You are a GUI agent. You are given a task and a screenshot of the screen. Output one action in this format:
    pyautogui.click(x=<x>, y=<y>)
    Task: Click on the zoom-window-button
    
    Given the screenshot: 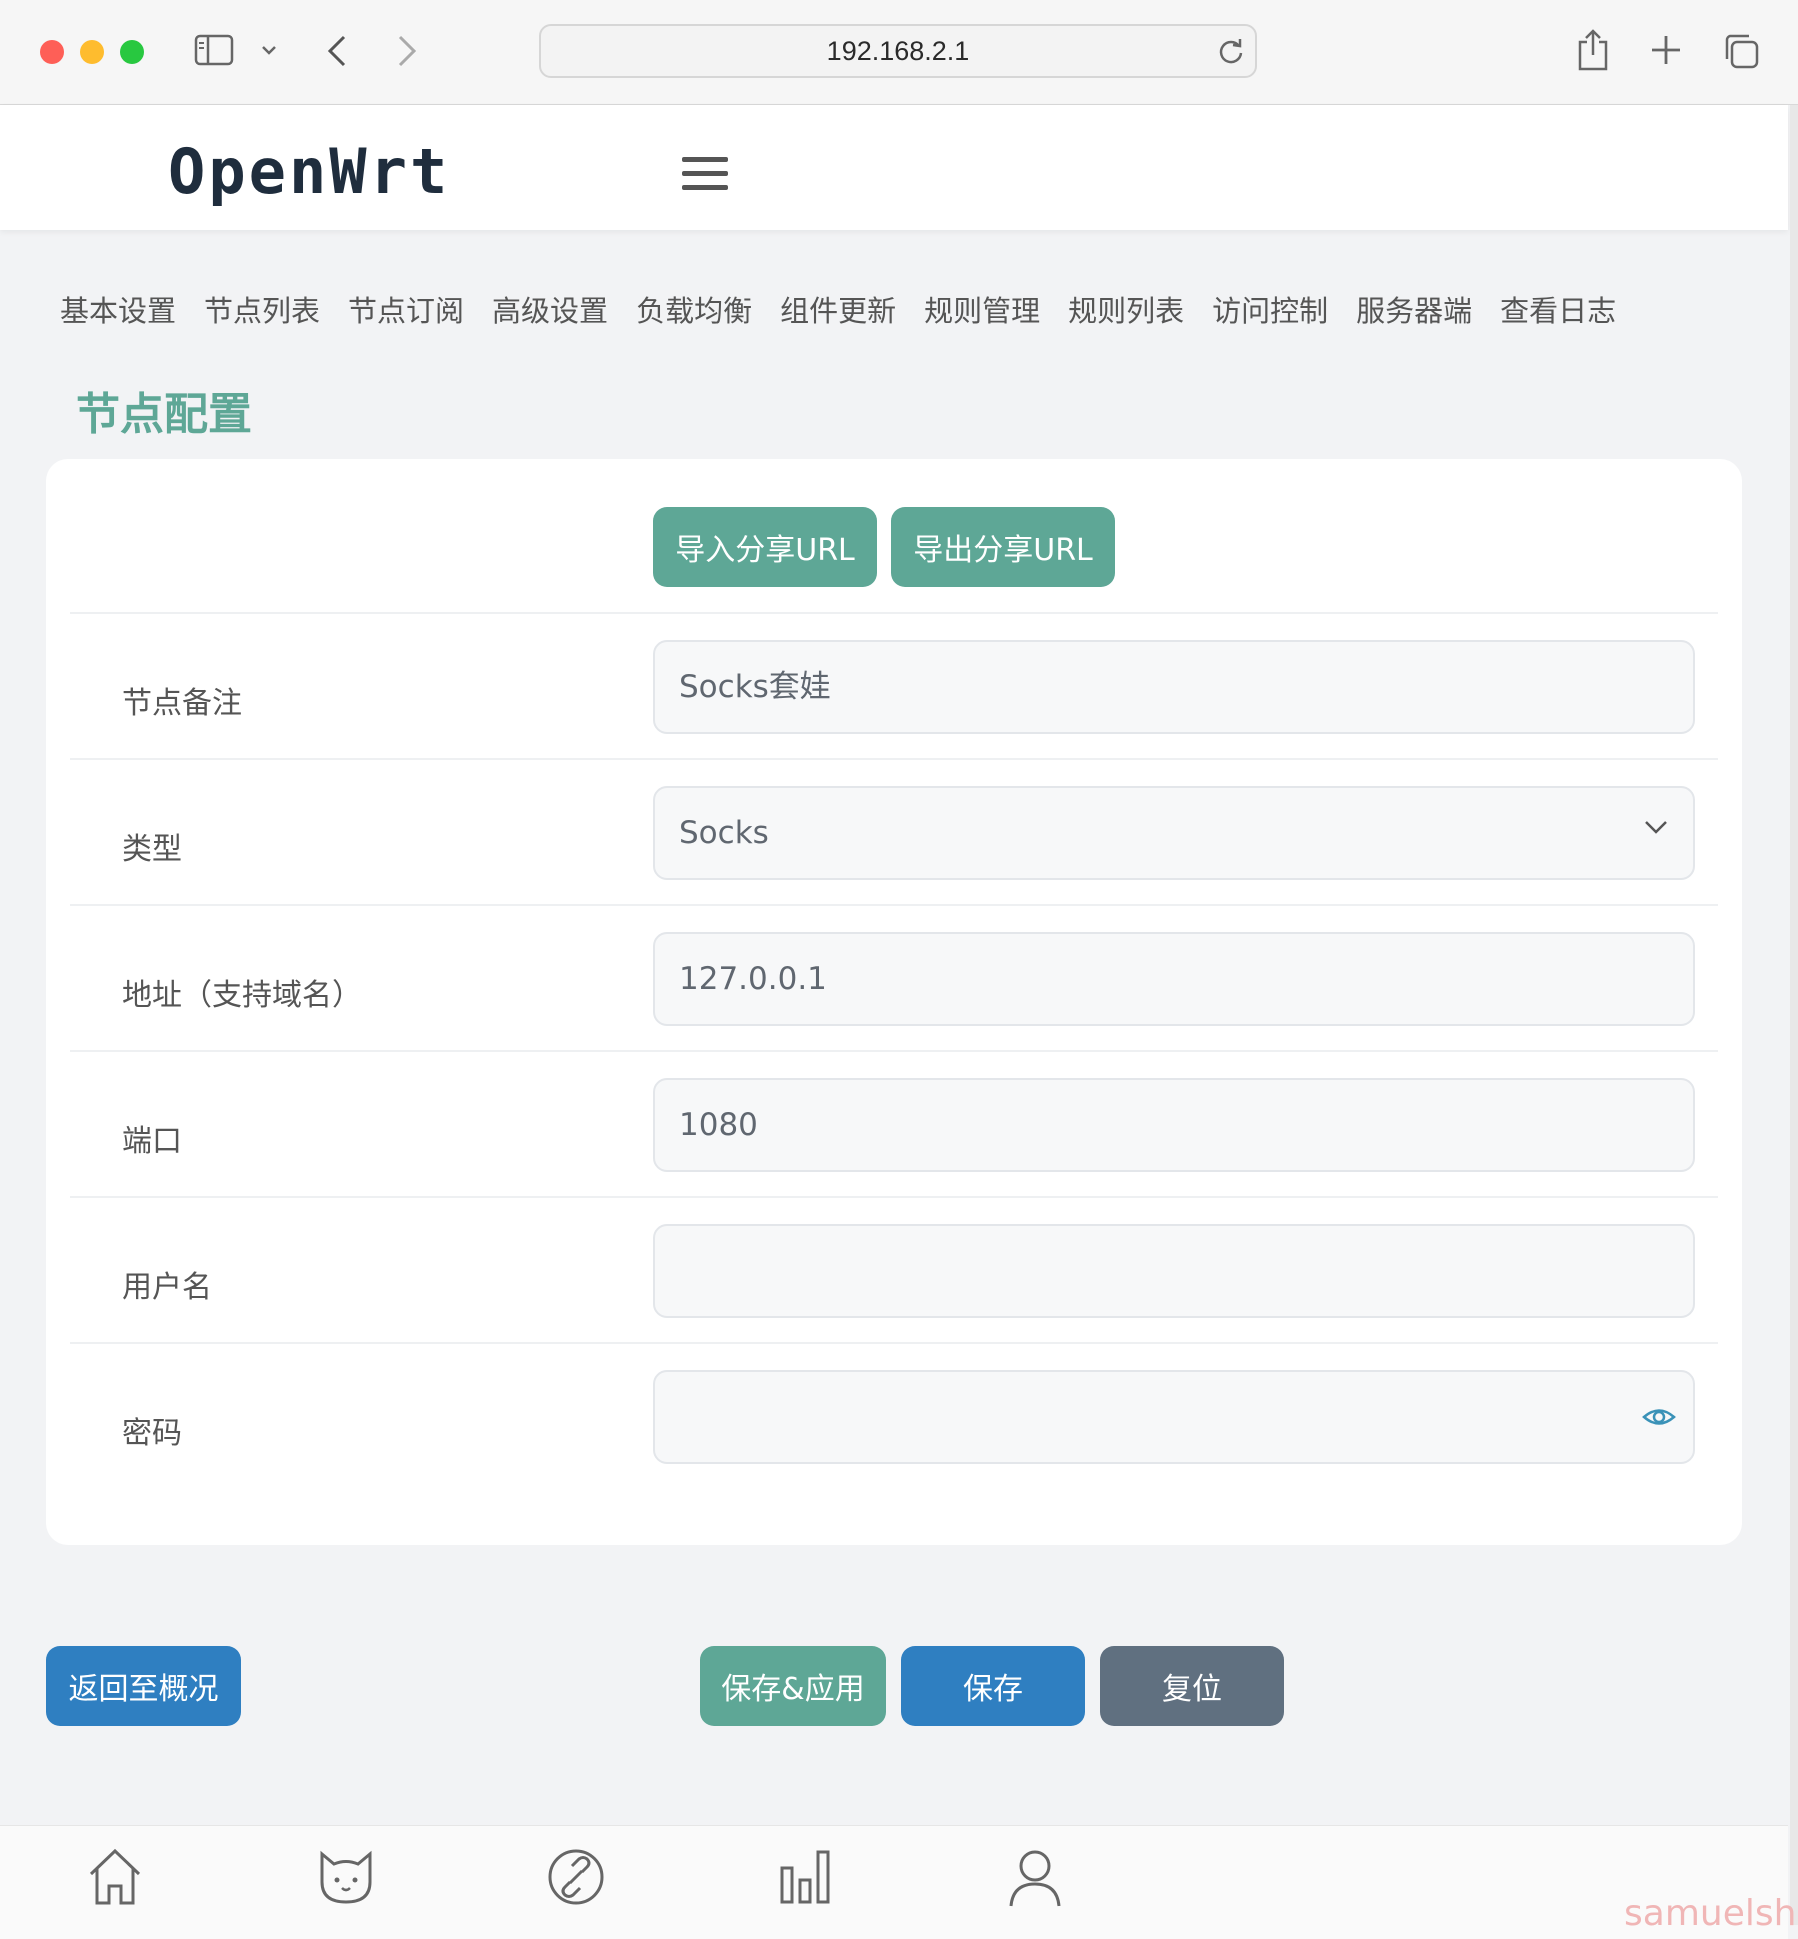 What is the action you would take?
    pyautogui.click(x=132, y=52)
    